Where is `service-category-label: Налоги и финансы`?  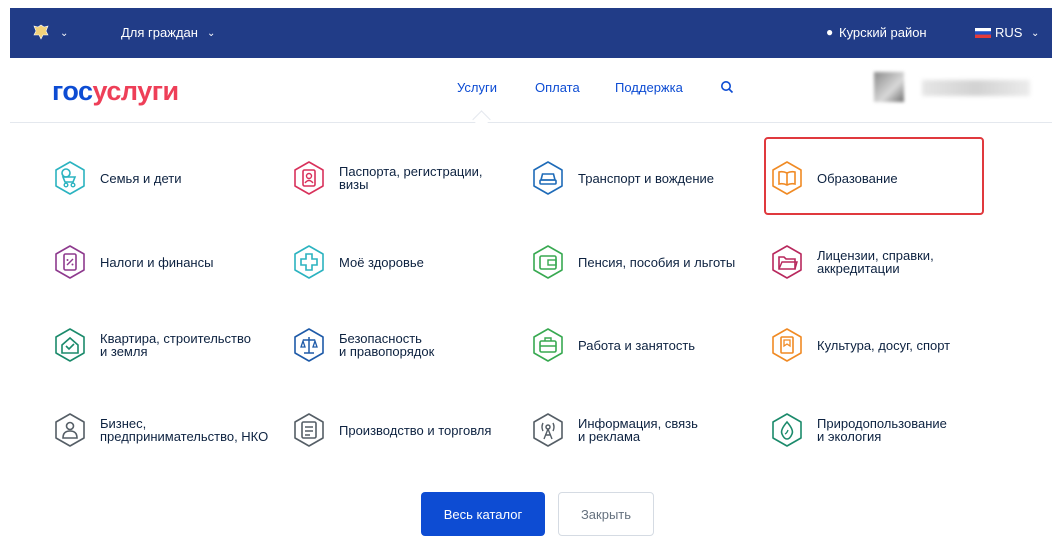
service-category-label: Налоги и финансы is located at coordinates (157, 262).